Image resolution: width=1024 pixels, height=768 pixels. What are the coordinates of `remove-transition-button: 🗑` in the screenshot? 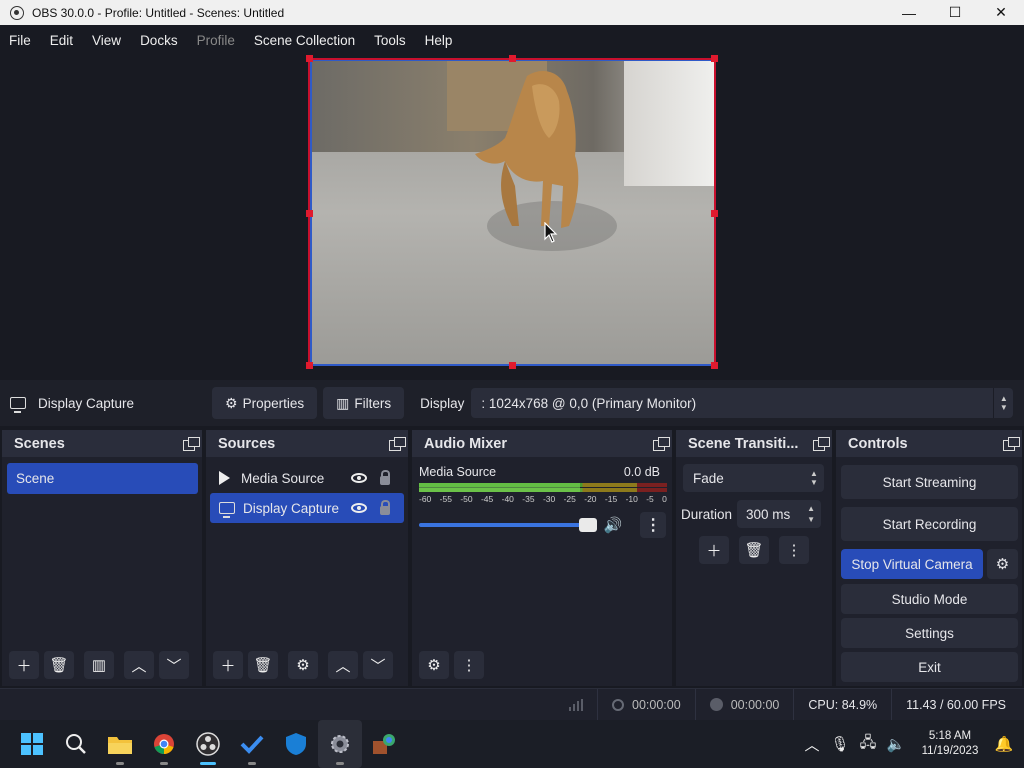 It's located at (754, 550).